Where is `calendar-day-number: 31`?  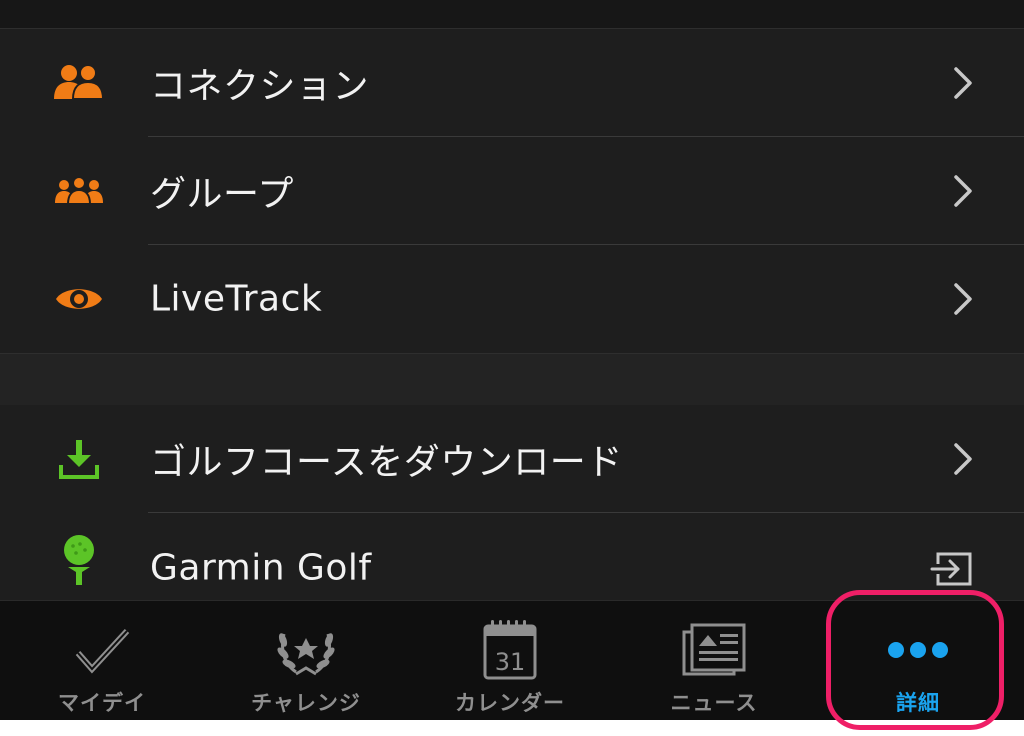
calendar-day-number: 31 is located at coordinates (510, 662).